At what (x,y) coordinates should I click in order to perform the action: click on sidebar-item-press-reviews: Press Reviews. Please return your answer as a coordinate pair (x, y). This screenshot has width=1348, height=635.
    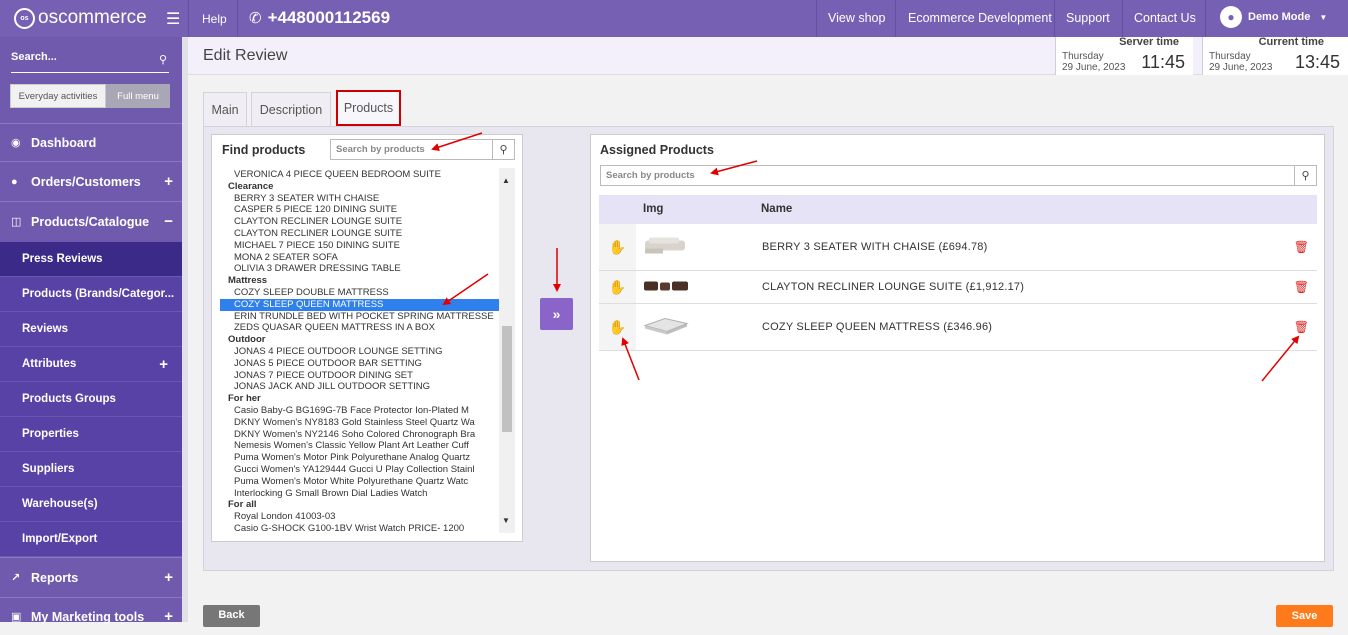
    Looking at the image, I should click on (91, 258).